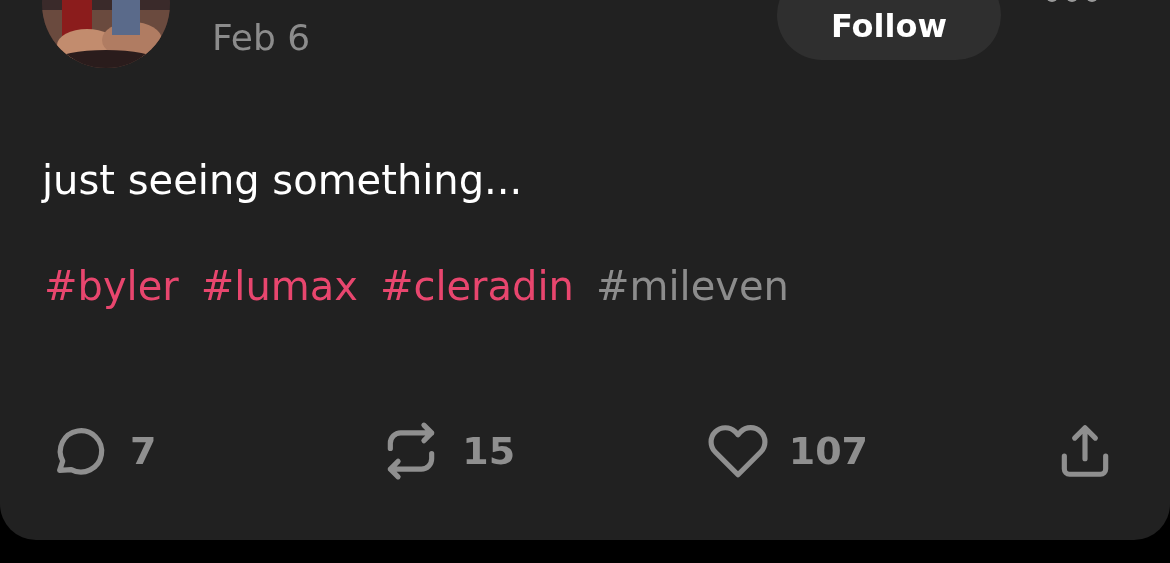  Describe the element at coordinates (261, 38) in the screenshot. I see `post-date: Feb 6` at that location.